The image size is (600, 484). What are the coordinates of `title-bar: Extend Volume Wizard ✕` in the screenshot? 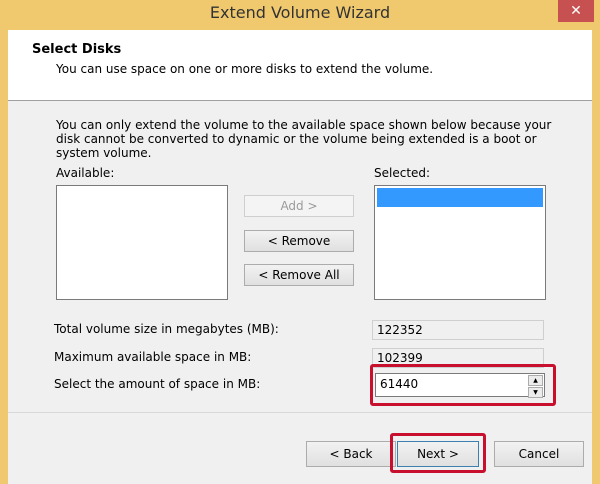 It's located at (300, 15).